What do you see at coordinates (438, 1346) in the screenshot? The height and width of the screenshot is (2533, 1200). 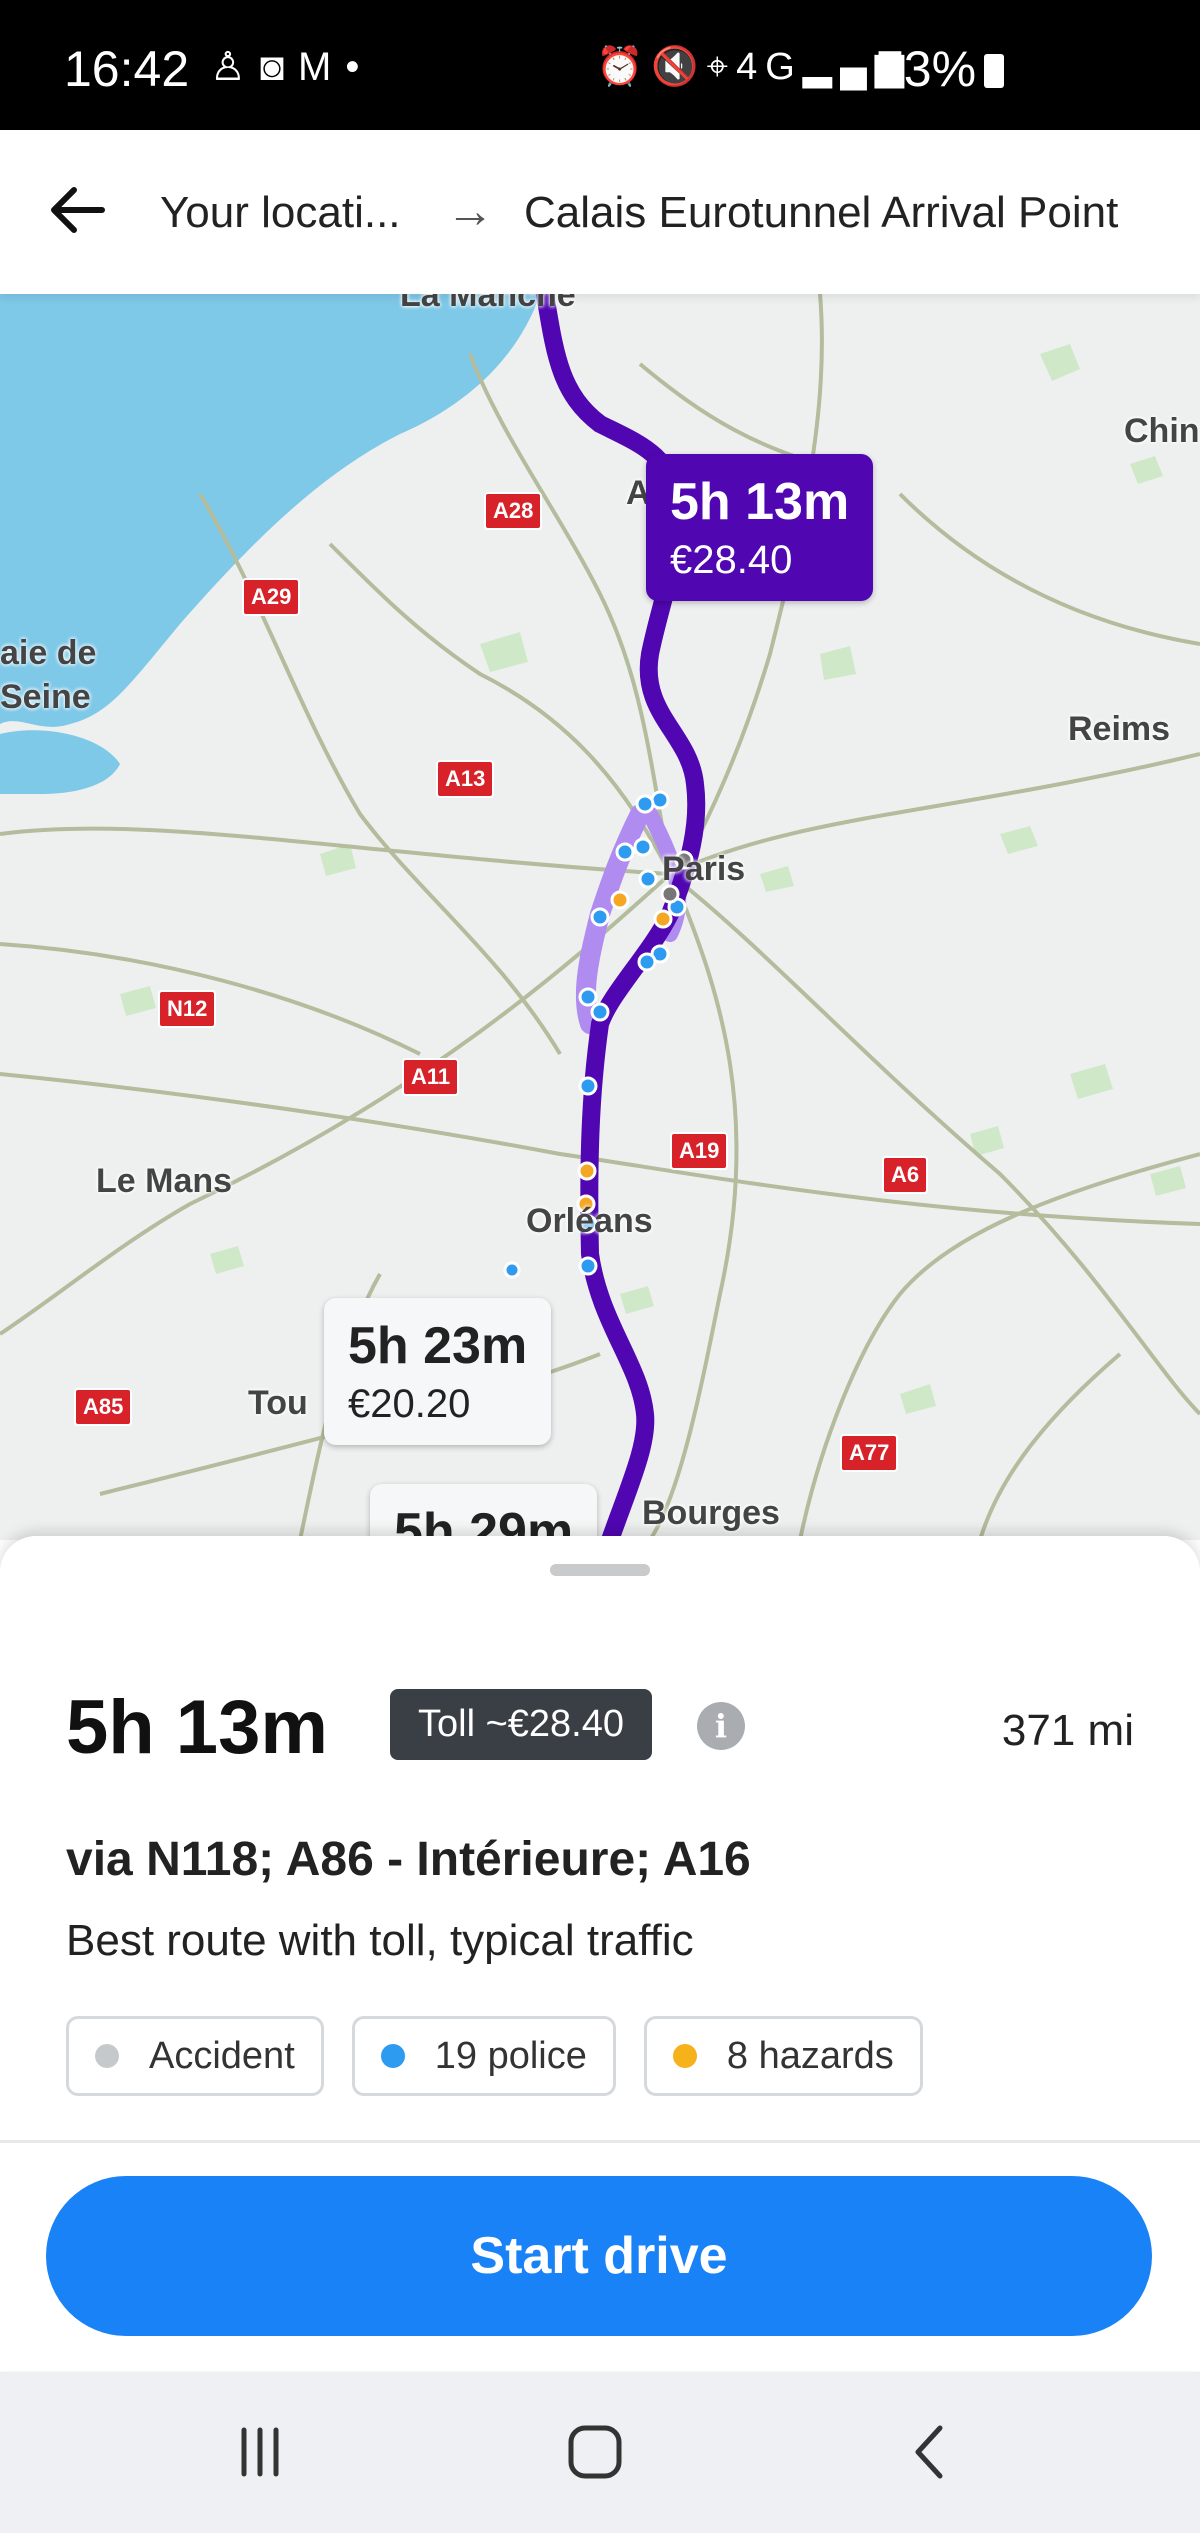 I see `route-time: 5h 23m` at bounding box center [438, 1346].